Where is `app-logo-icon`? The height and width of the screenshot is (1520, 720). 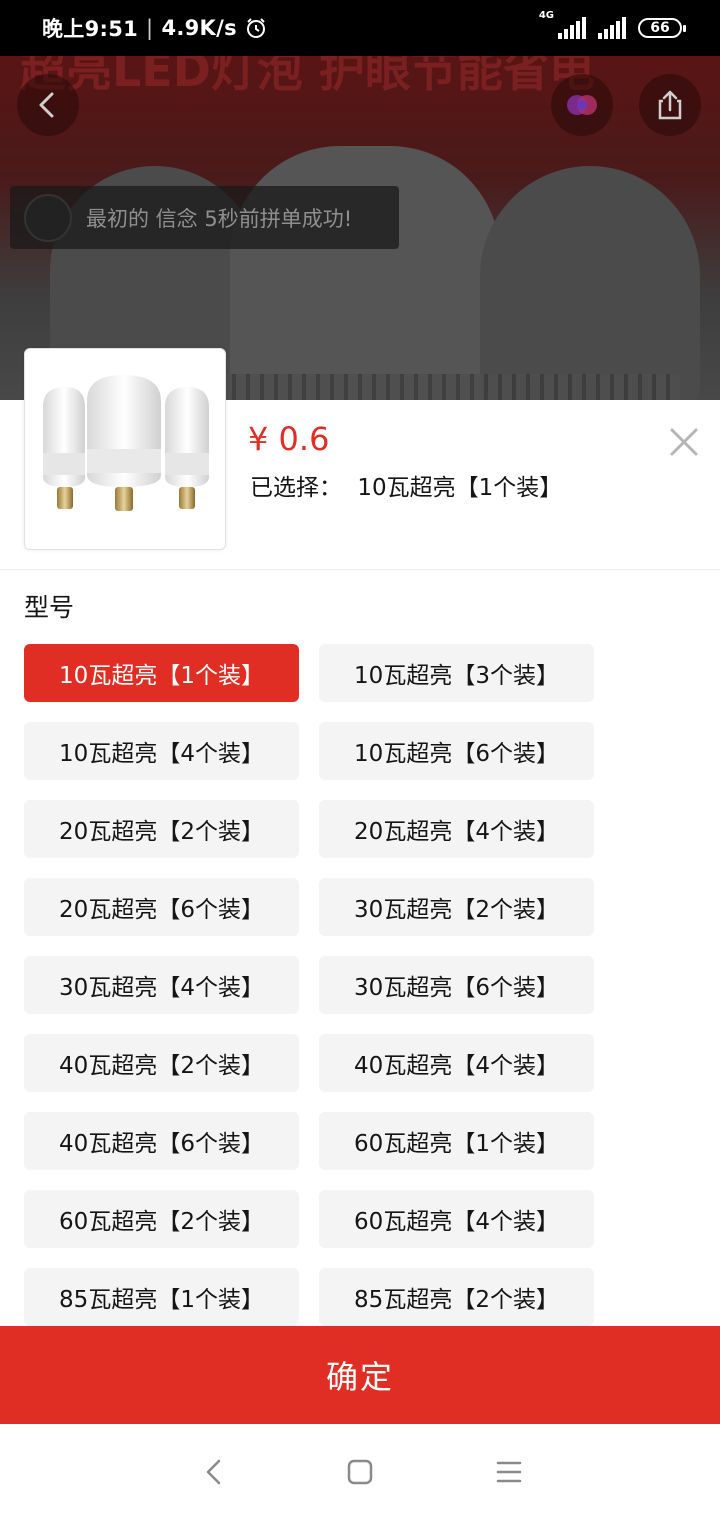
app-logo-icon is located at coordinates (582, 105).